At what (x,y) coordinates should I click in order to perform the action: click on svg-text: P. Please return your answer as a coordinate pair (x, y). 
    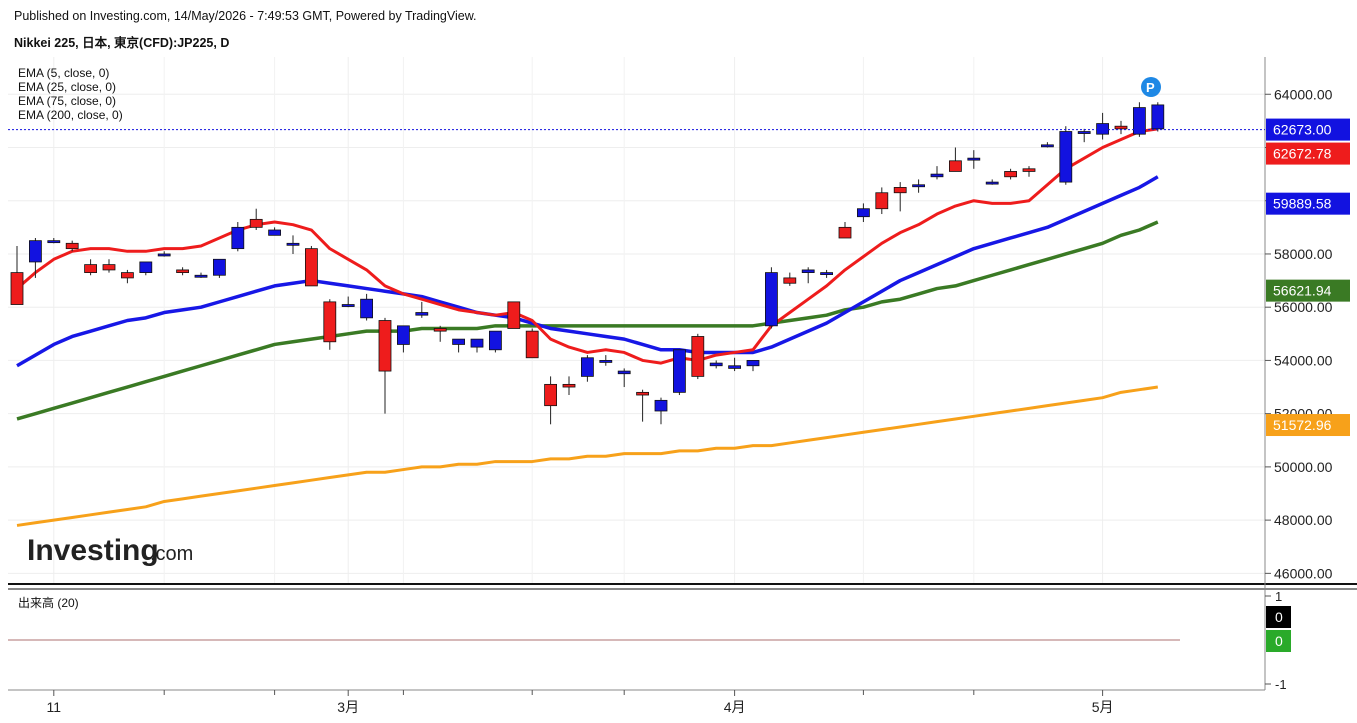
    Looking at the image, I should click on (1150, 87).